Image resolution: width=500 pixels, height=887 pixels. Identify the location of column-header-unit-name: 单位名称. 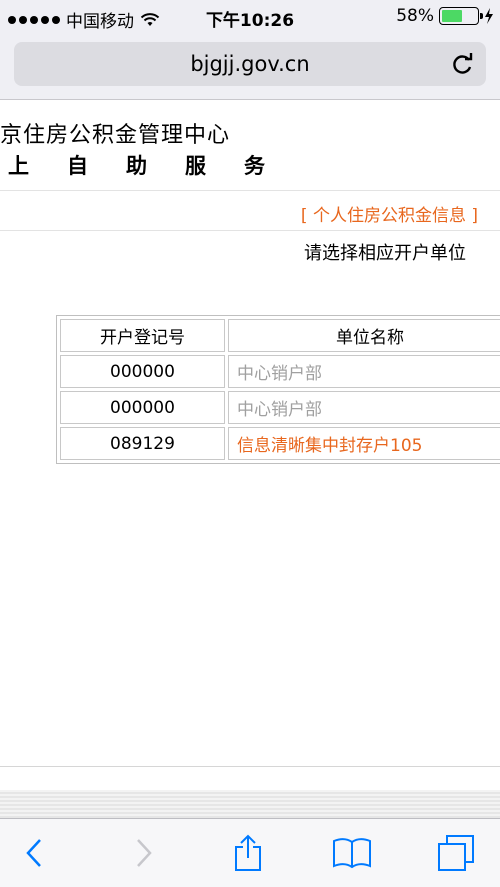
(364, 335).